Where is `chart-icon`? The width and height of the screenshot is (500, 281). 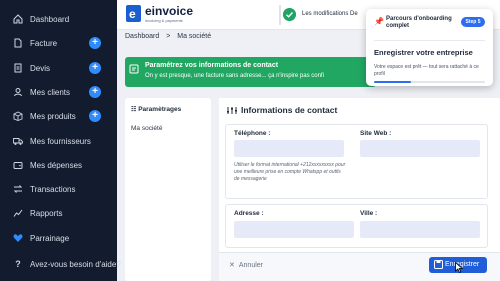 chart-icon is located at coordinates (18, 213).